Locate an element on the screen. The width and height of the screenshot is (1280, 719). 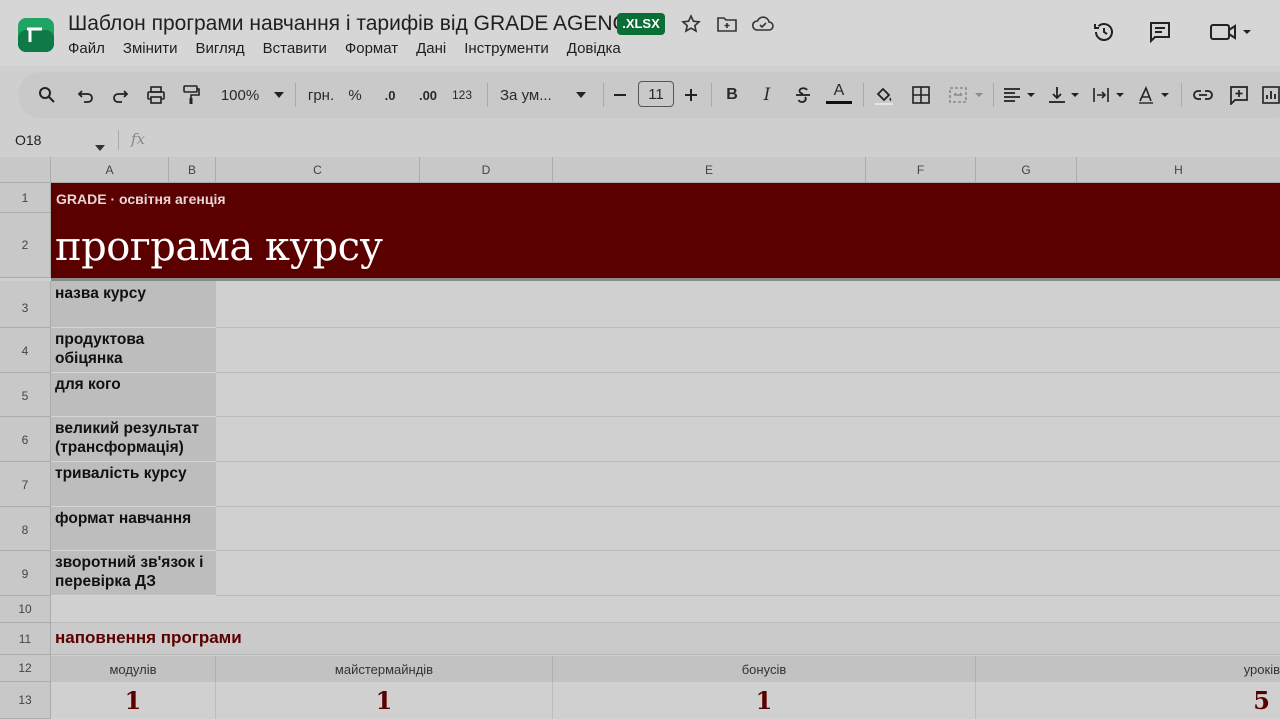
row-header-10: 10 is located at coordinates (25, 609).